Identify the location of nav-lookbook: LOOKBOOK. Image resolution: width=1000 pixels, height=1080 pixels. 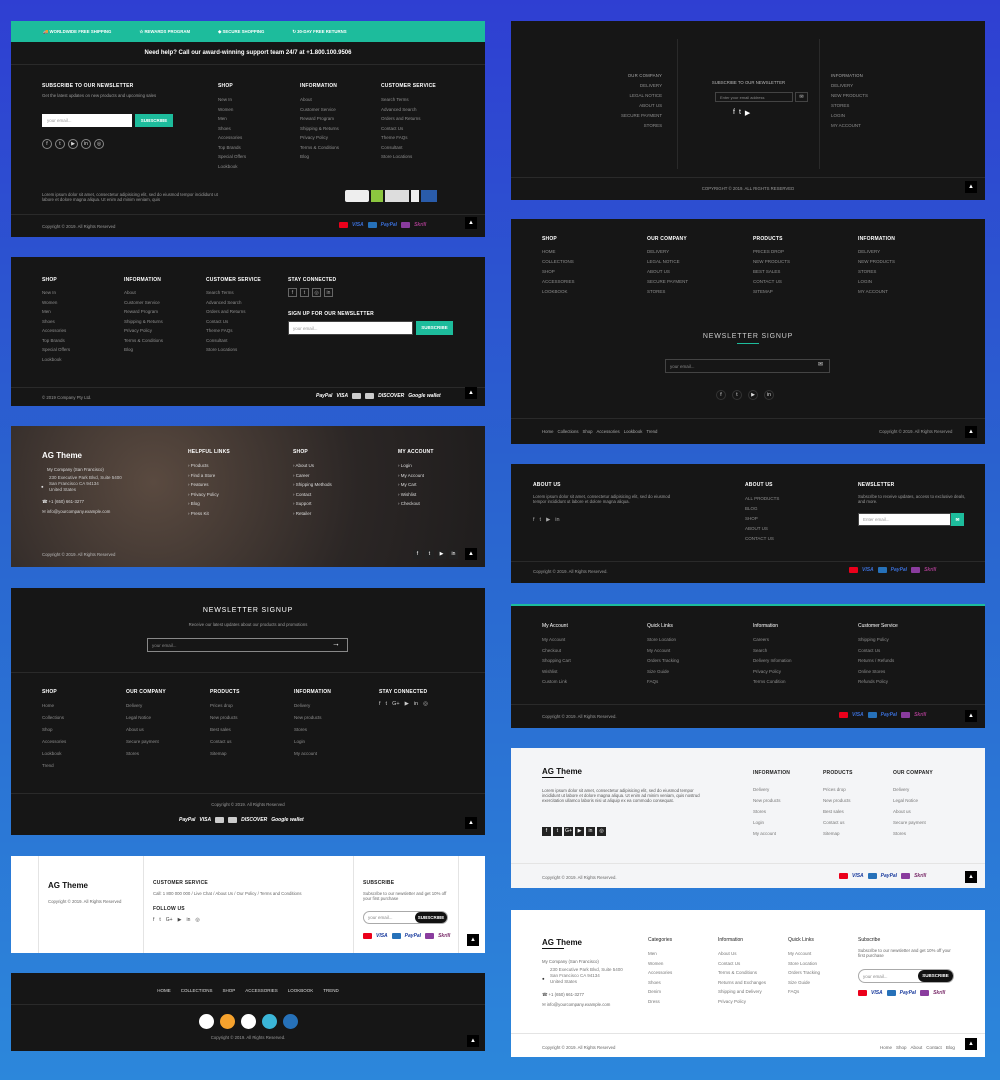
(301, 990).